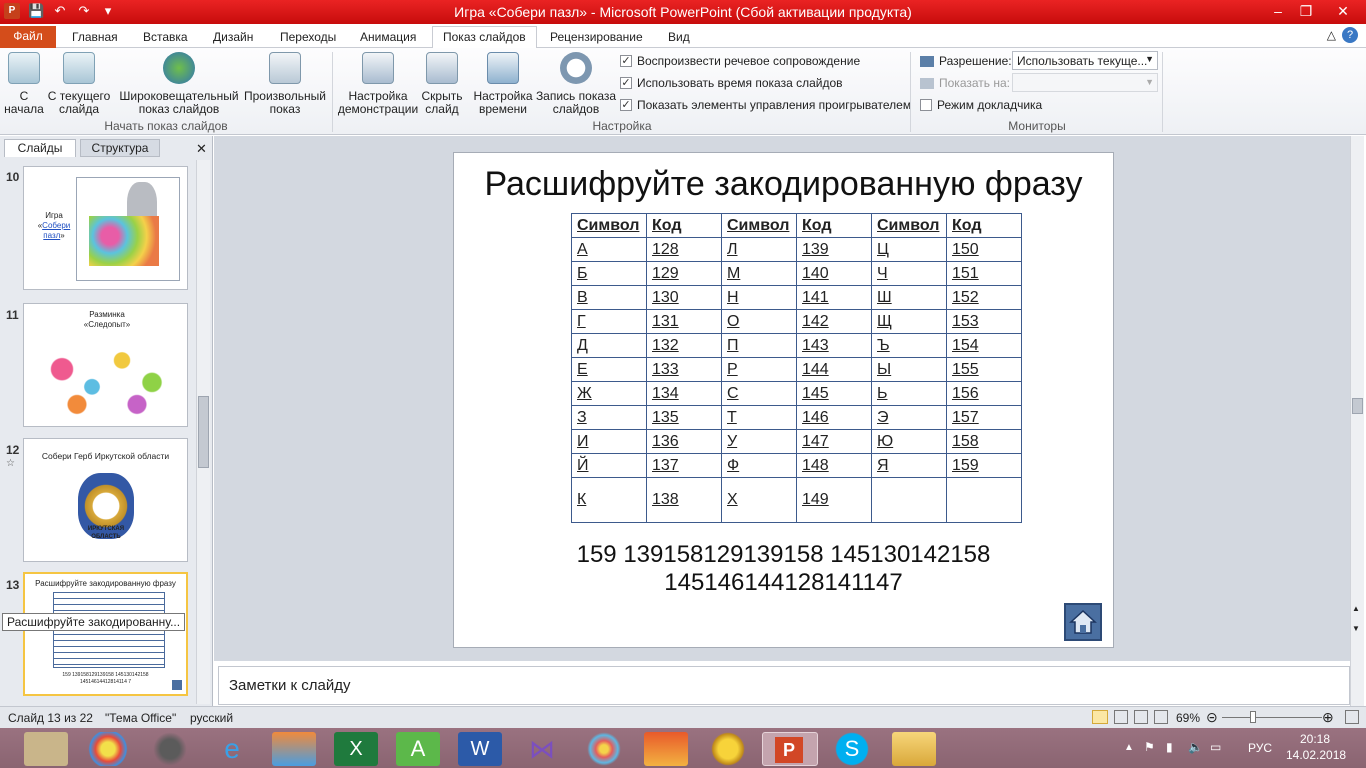 Image resolution: width=1366 pixels, height=768 pixels. I want to click on tab-view: Вид, so click(679, 37).